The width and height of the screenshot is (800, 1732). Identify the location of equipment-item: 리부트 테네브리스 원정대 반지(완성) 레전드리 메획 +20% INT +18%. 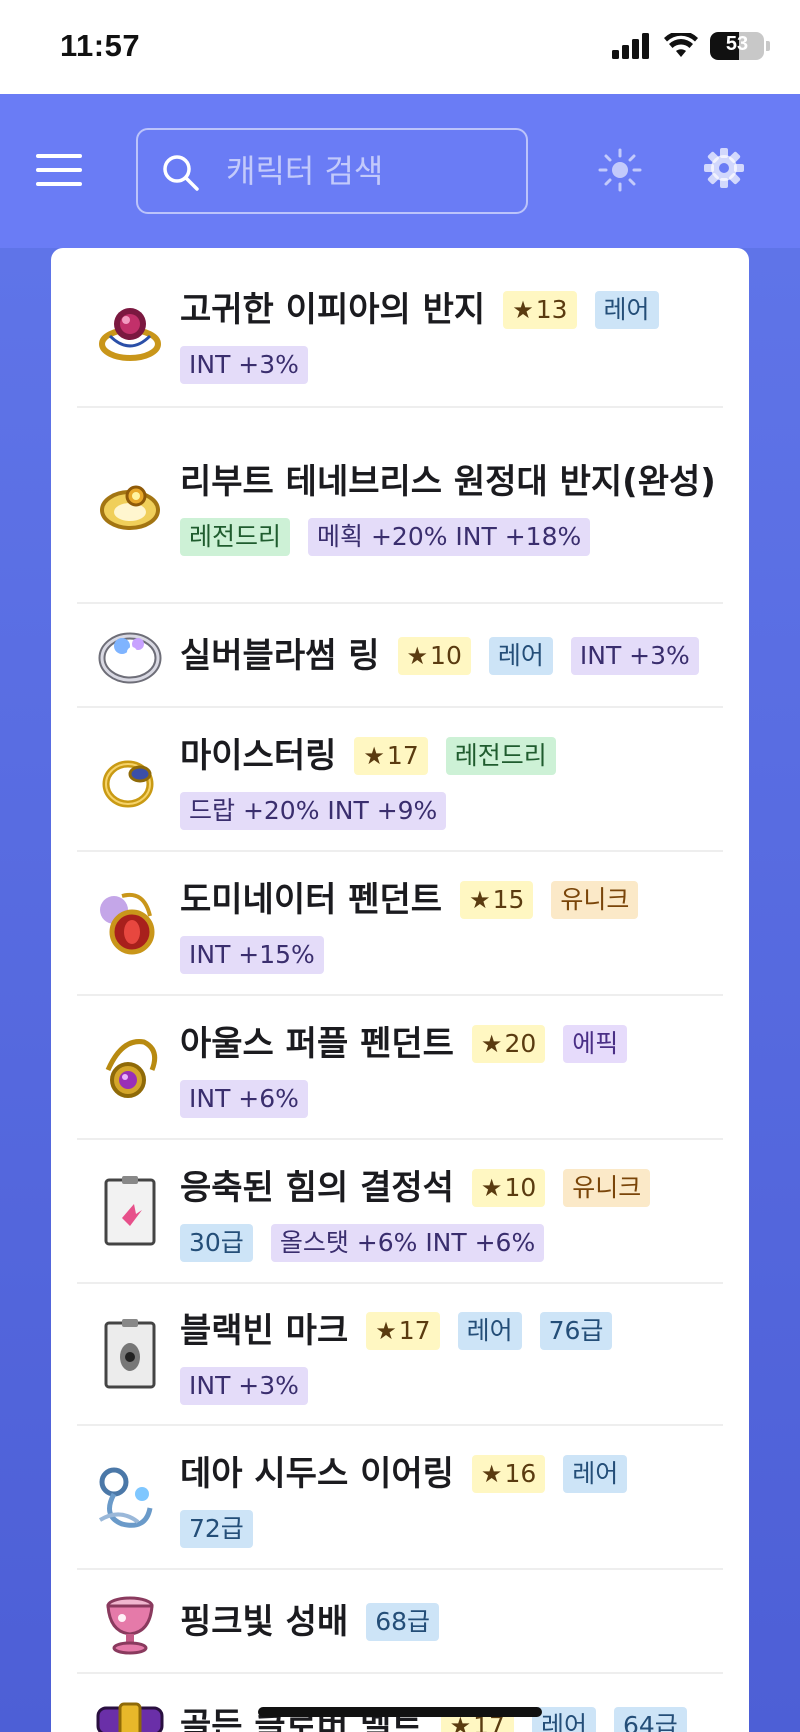
(400, 507).